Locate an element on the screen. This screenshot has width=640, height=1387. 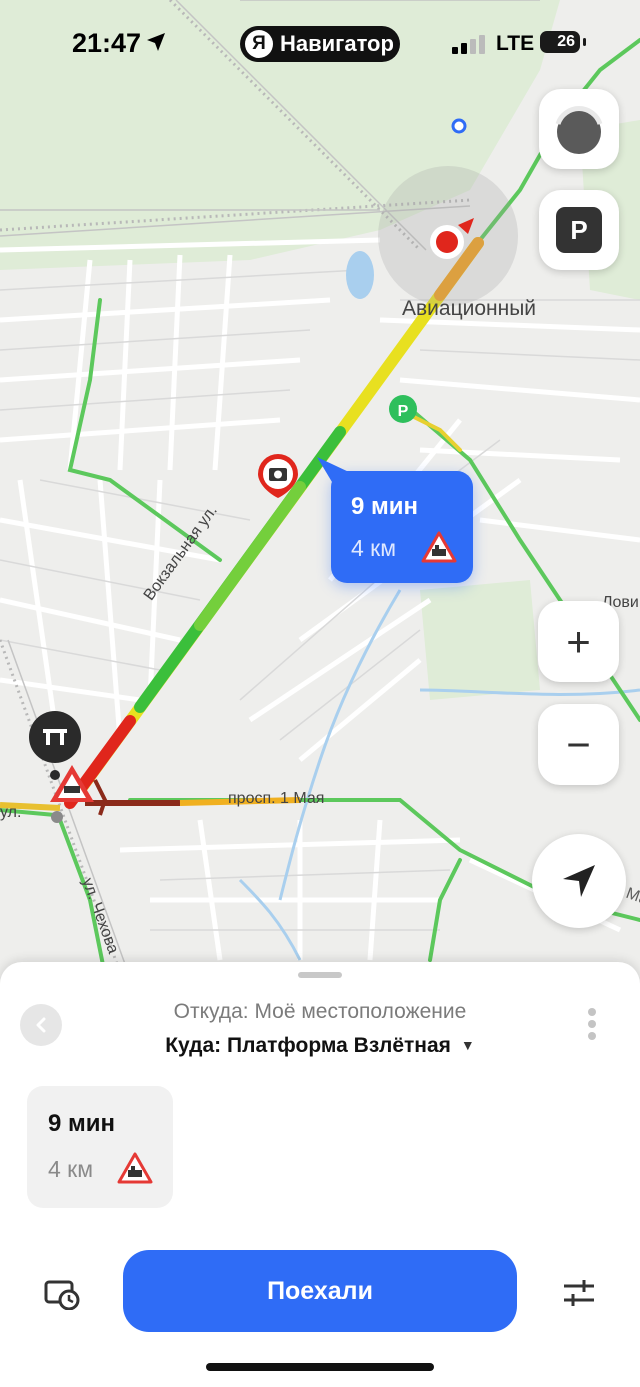
route-time-bubble: 9 мин 4 км is located at coordinates (395, 520).